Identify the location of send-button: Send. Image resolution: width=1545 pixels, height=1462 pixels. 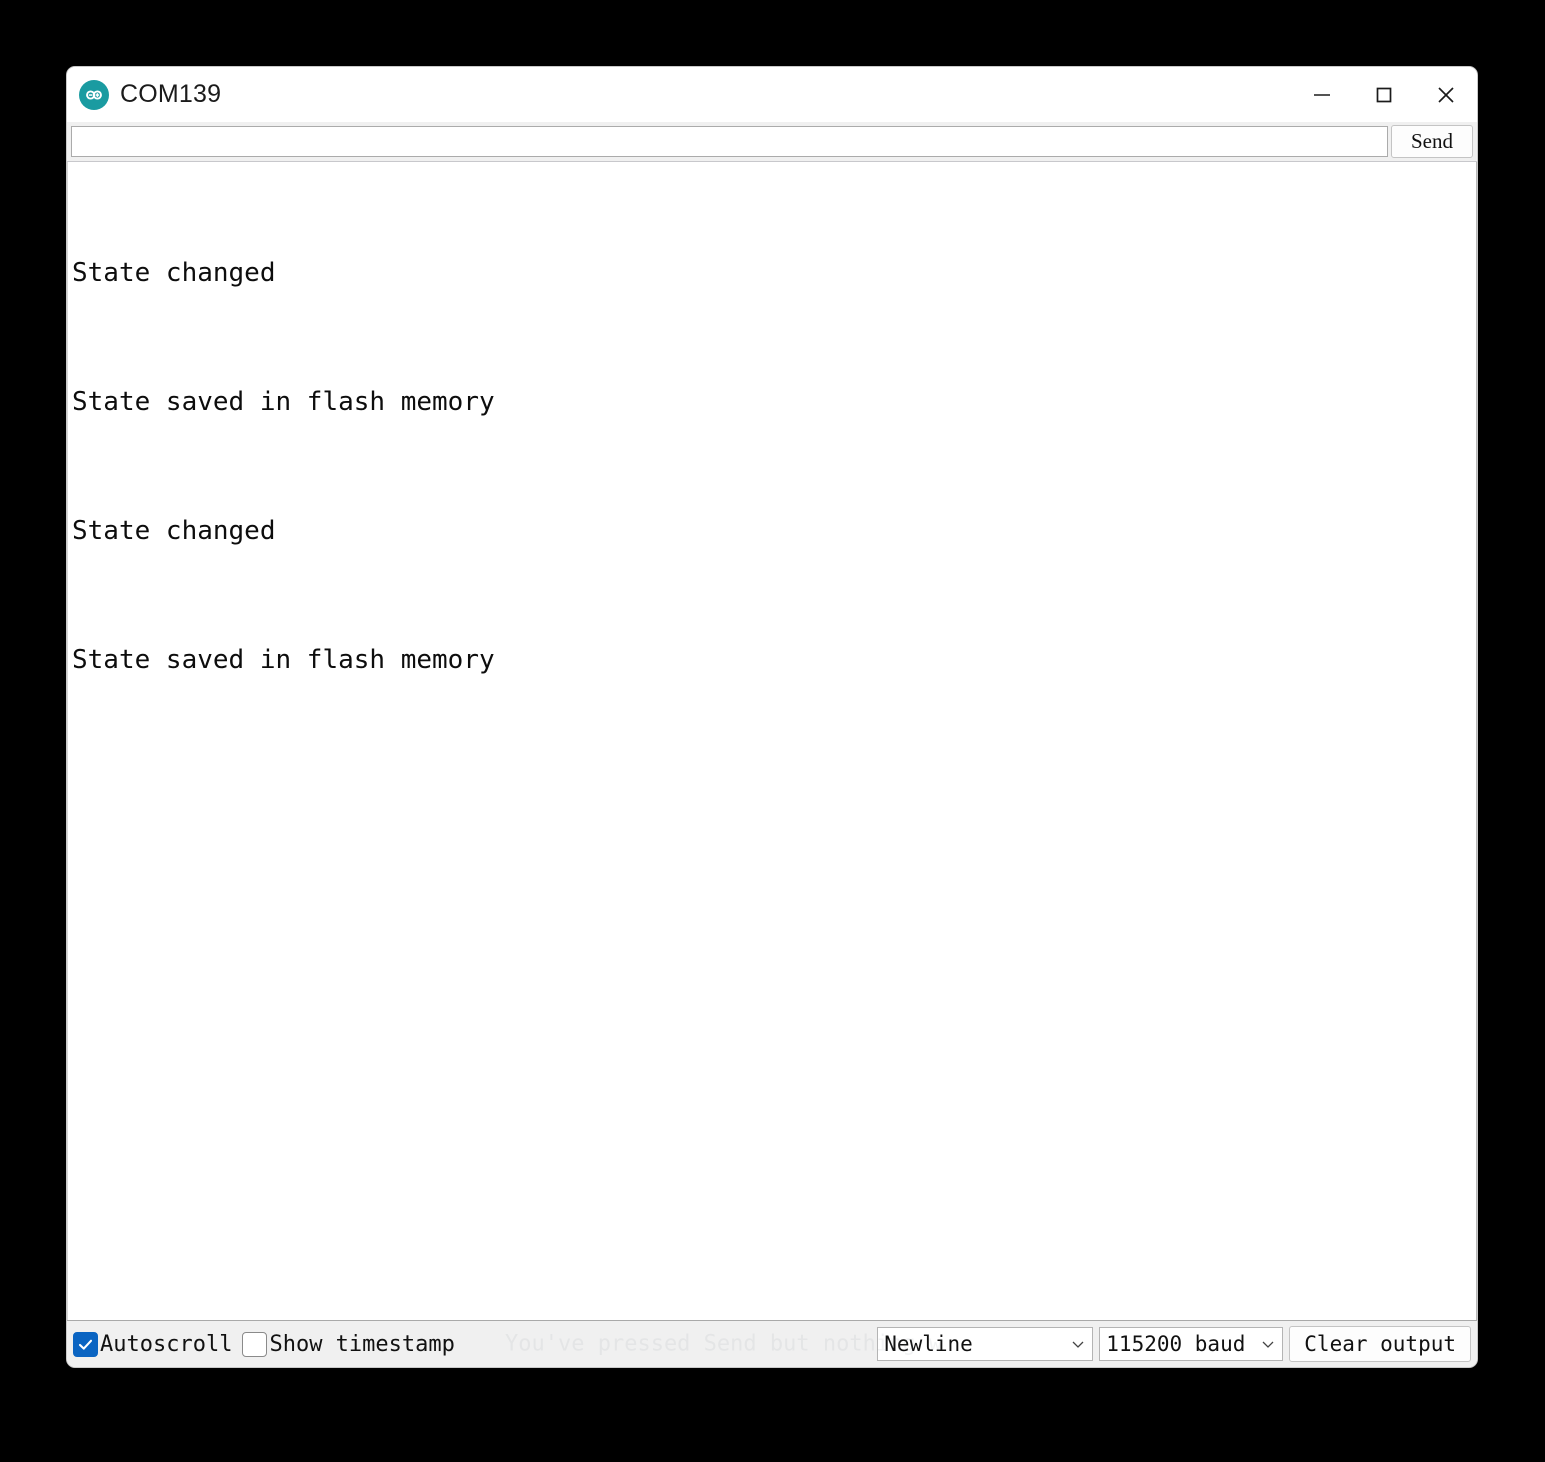
(1432, 141).